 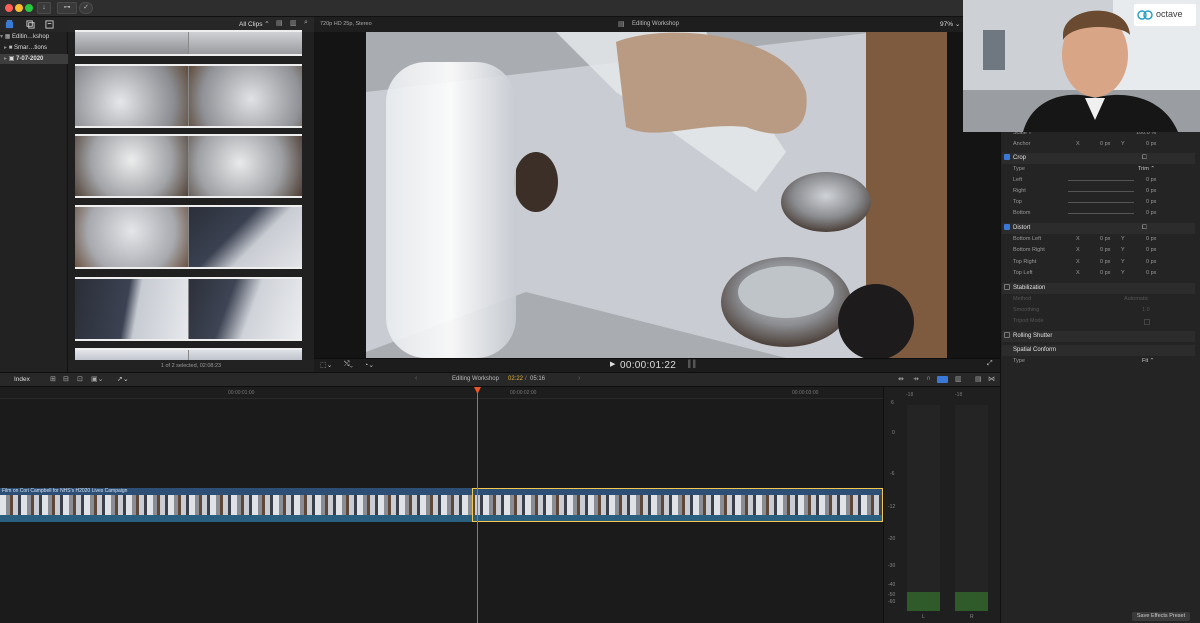 What do you see at coordinates (1151, 262) in the screenshot?
I see `top-right-y-value: 0 px` at bounding box center [1151, 262].